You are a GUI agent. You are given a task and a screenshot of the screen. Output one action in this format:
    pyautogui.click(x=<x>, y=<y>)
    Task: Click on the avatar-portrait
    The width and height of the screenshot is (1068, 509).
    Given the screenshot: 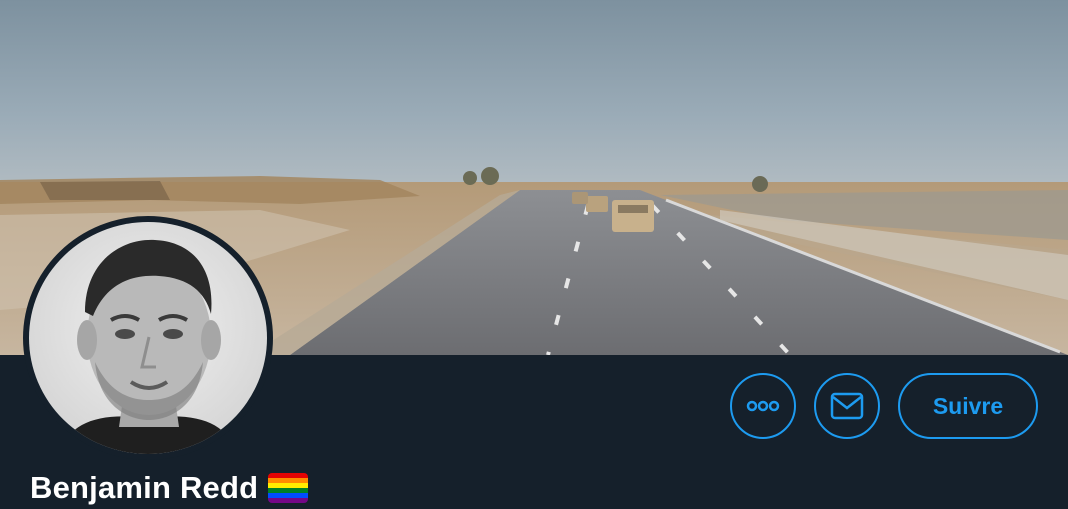 What is the action you would take?
    pyautogui.click(x=148, y=338)
    